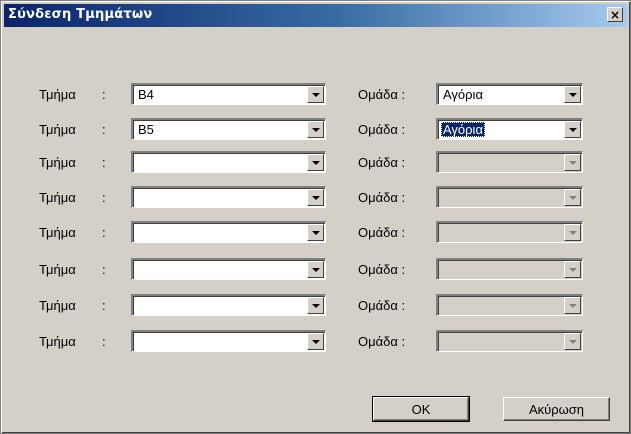 The height and width of the screenshot is (434, 631). I want to click on close-button: ×, so click(615, 14).